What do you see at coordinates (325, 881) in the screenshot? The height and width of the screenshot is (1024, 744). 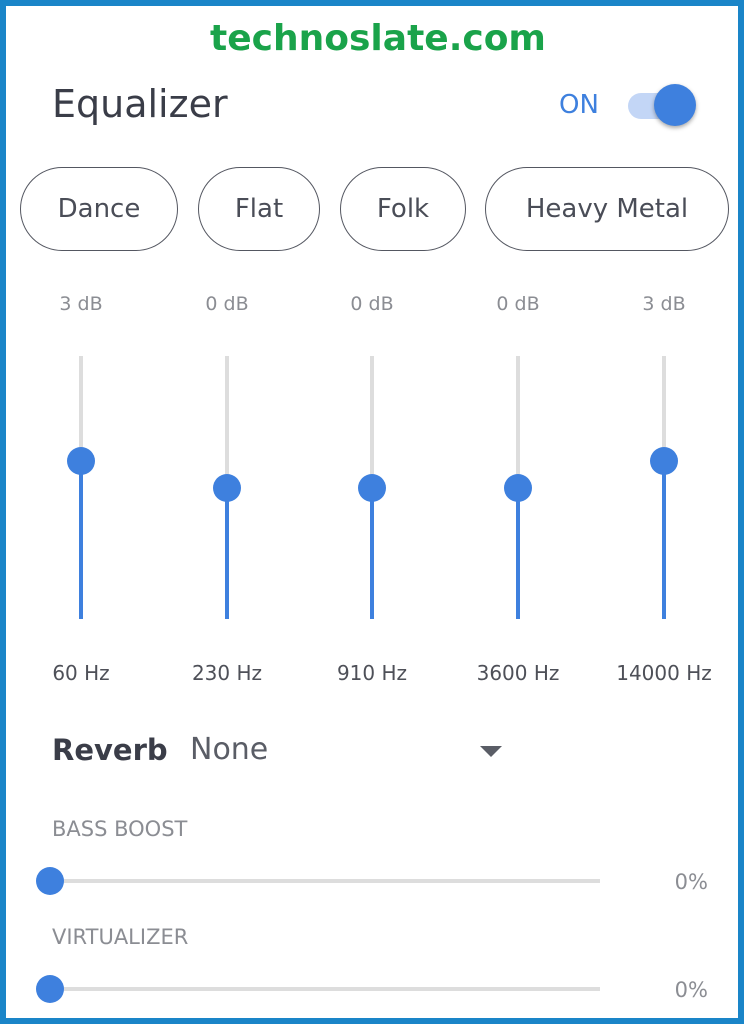 I see `bass-boost-slider` at bounding box center [325, 881].